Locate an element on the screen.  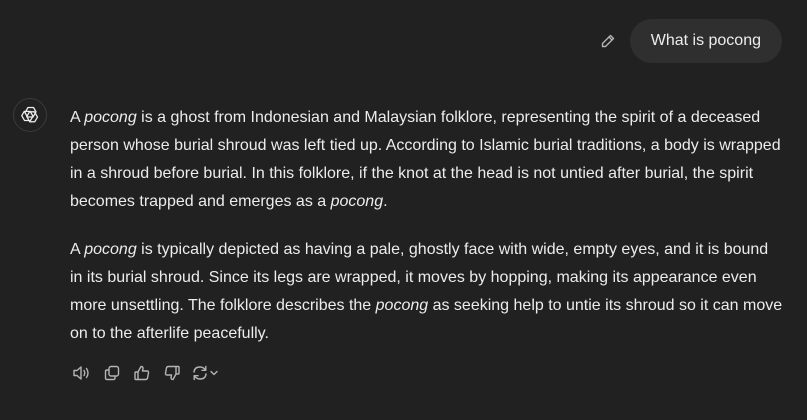
regenerate-icon is located at coordinates (200, 373).